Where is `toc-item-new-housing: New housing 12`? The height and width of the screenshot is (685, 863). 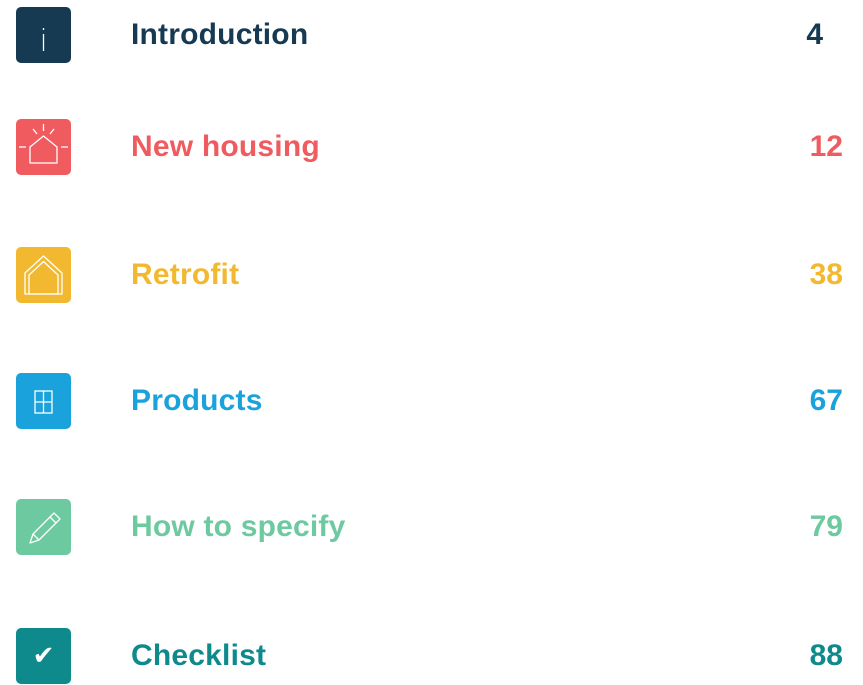
toc-item-new-housing: New housing 12 is located at coordinates (431, 147).